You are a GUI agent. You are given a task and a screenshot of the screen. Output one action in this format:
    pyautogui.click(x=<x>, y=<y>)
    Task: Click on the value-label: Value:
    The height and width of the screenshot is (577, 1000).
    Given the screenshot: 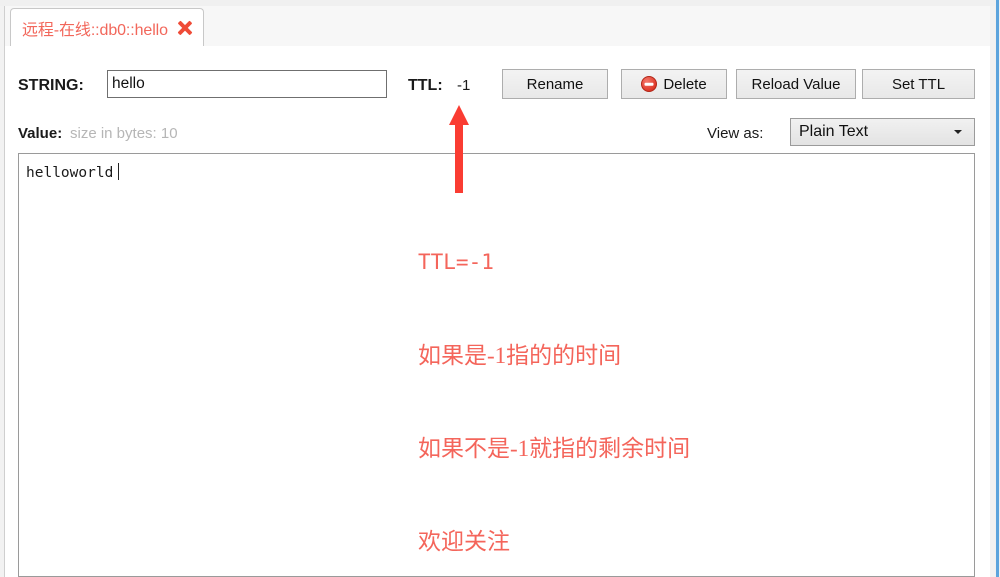 What is the action you would take?
    pyautogui.click(x=40, y=133)
    